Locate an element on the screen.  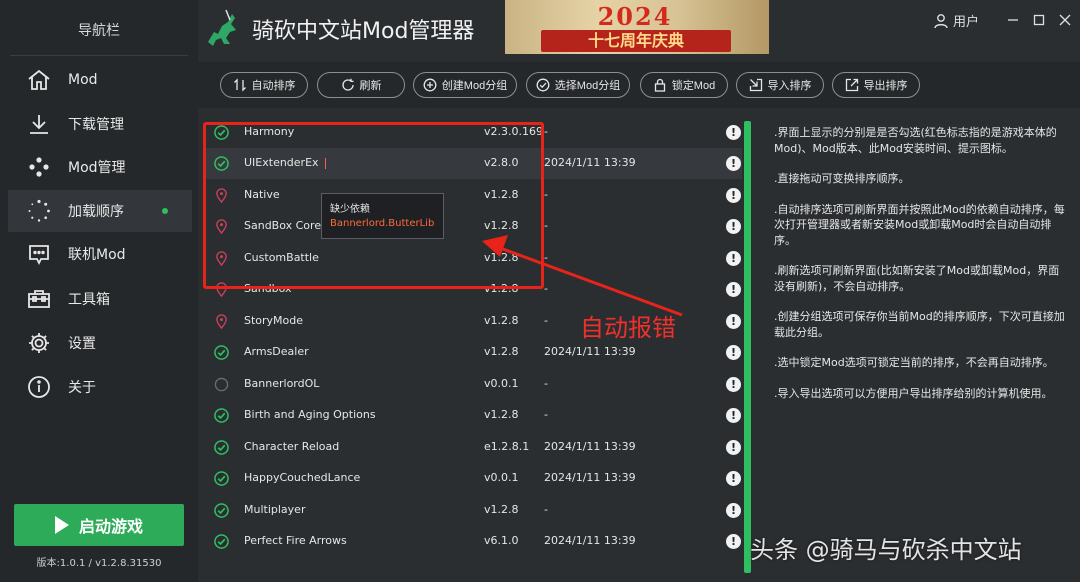
plus-circle-icon is located at coordinates (430, 85).